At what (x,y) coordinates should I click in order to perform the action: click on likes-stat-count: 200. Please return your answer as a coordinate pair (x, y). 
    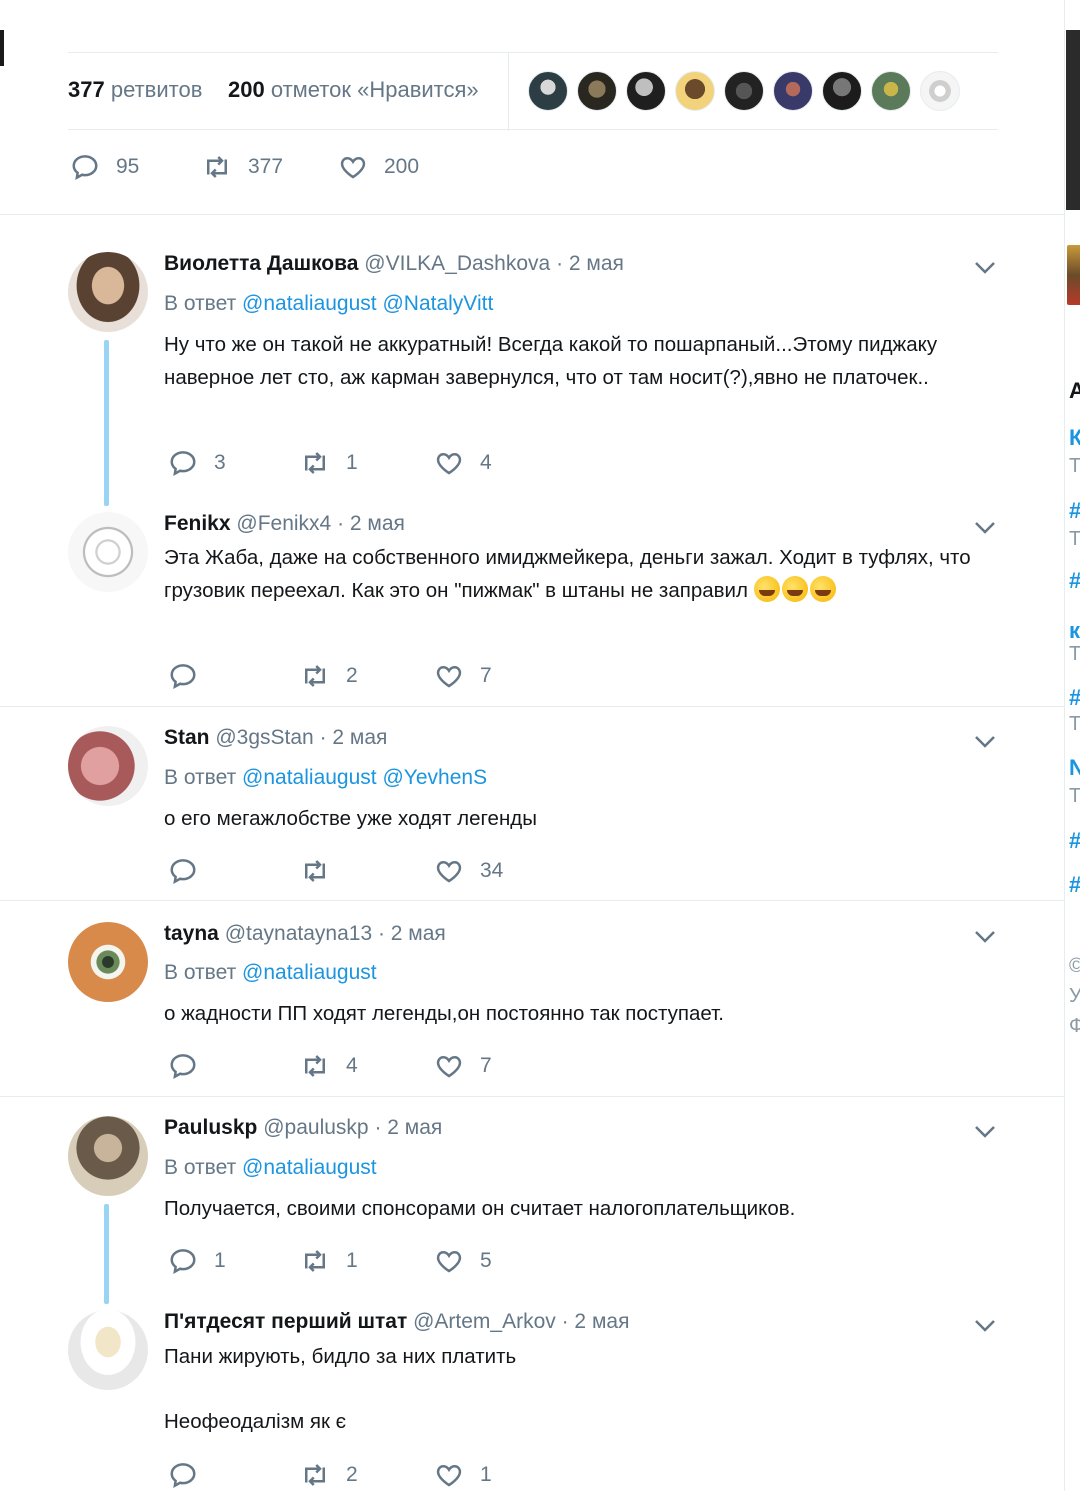
    Looking at the image, I should click on (246, 89).